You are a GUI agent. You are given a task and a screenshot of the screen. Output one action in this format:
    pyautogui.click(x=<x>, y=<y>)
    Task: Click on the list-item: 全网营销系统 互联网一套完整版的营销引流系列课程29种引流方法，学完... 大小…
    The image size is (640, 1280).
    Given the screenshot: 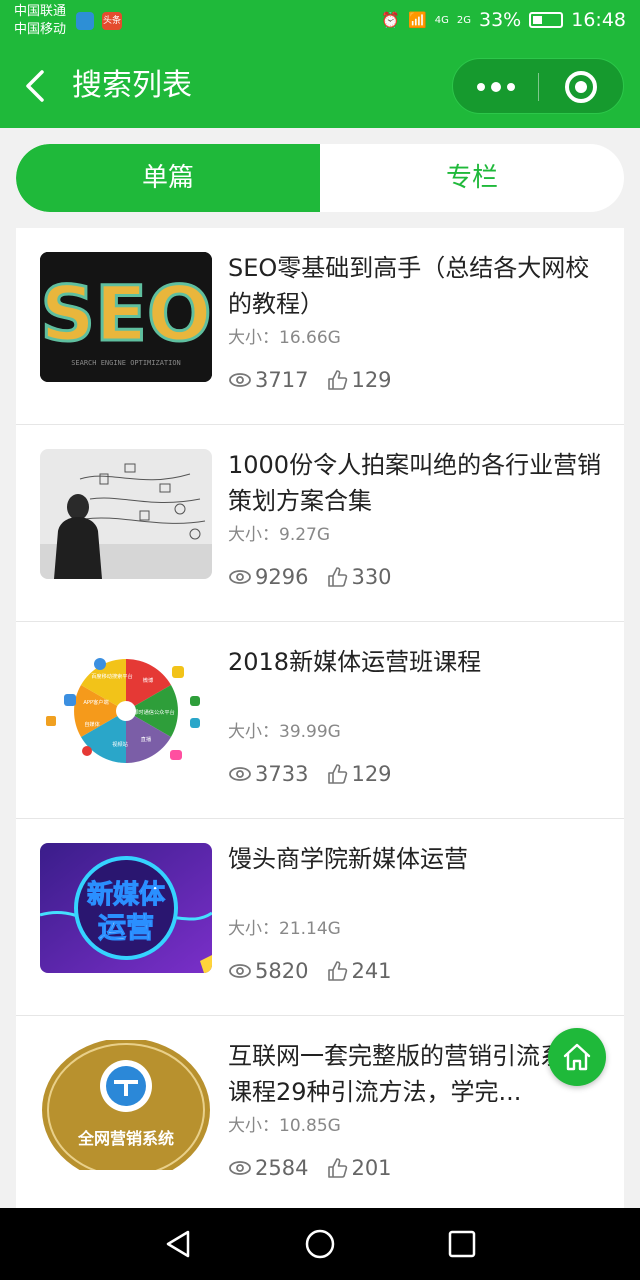 What is the action you would take?
    pyautogui.click(x=320, y=1112)
    